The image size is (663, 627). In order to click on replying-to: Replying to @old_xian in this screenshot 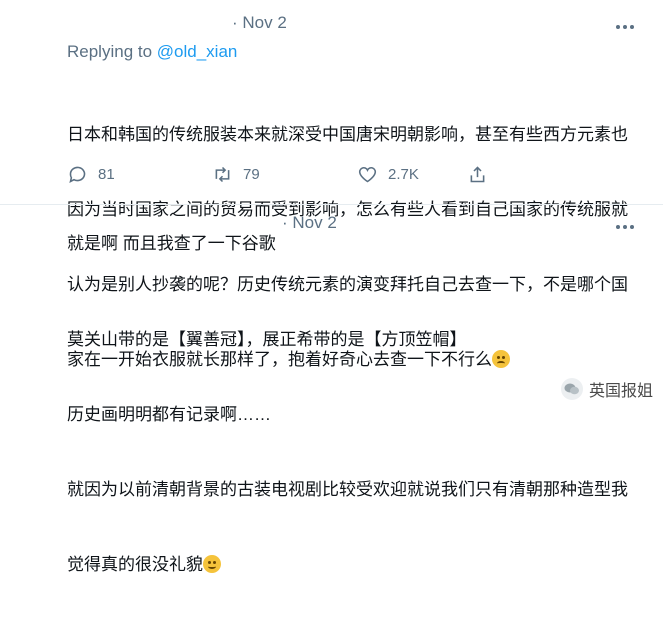, I will do `click(152, 52)`.